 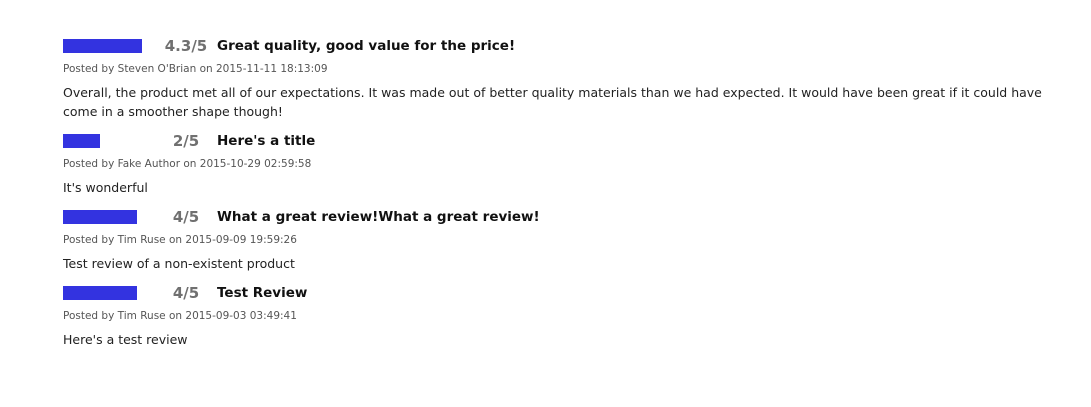 What do you see at coordinates (186, 141) in the screenshot?
I see `rating-score: 2/5` at bounding box center [186, 141].